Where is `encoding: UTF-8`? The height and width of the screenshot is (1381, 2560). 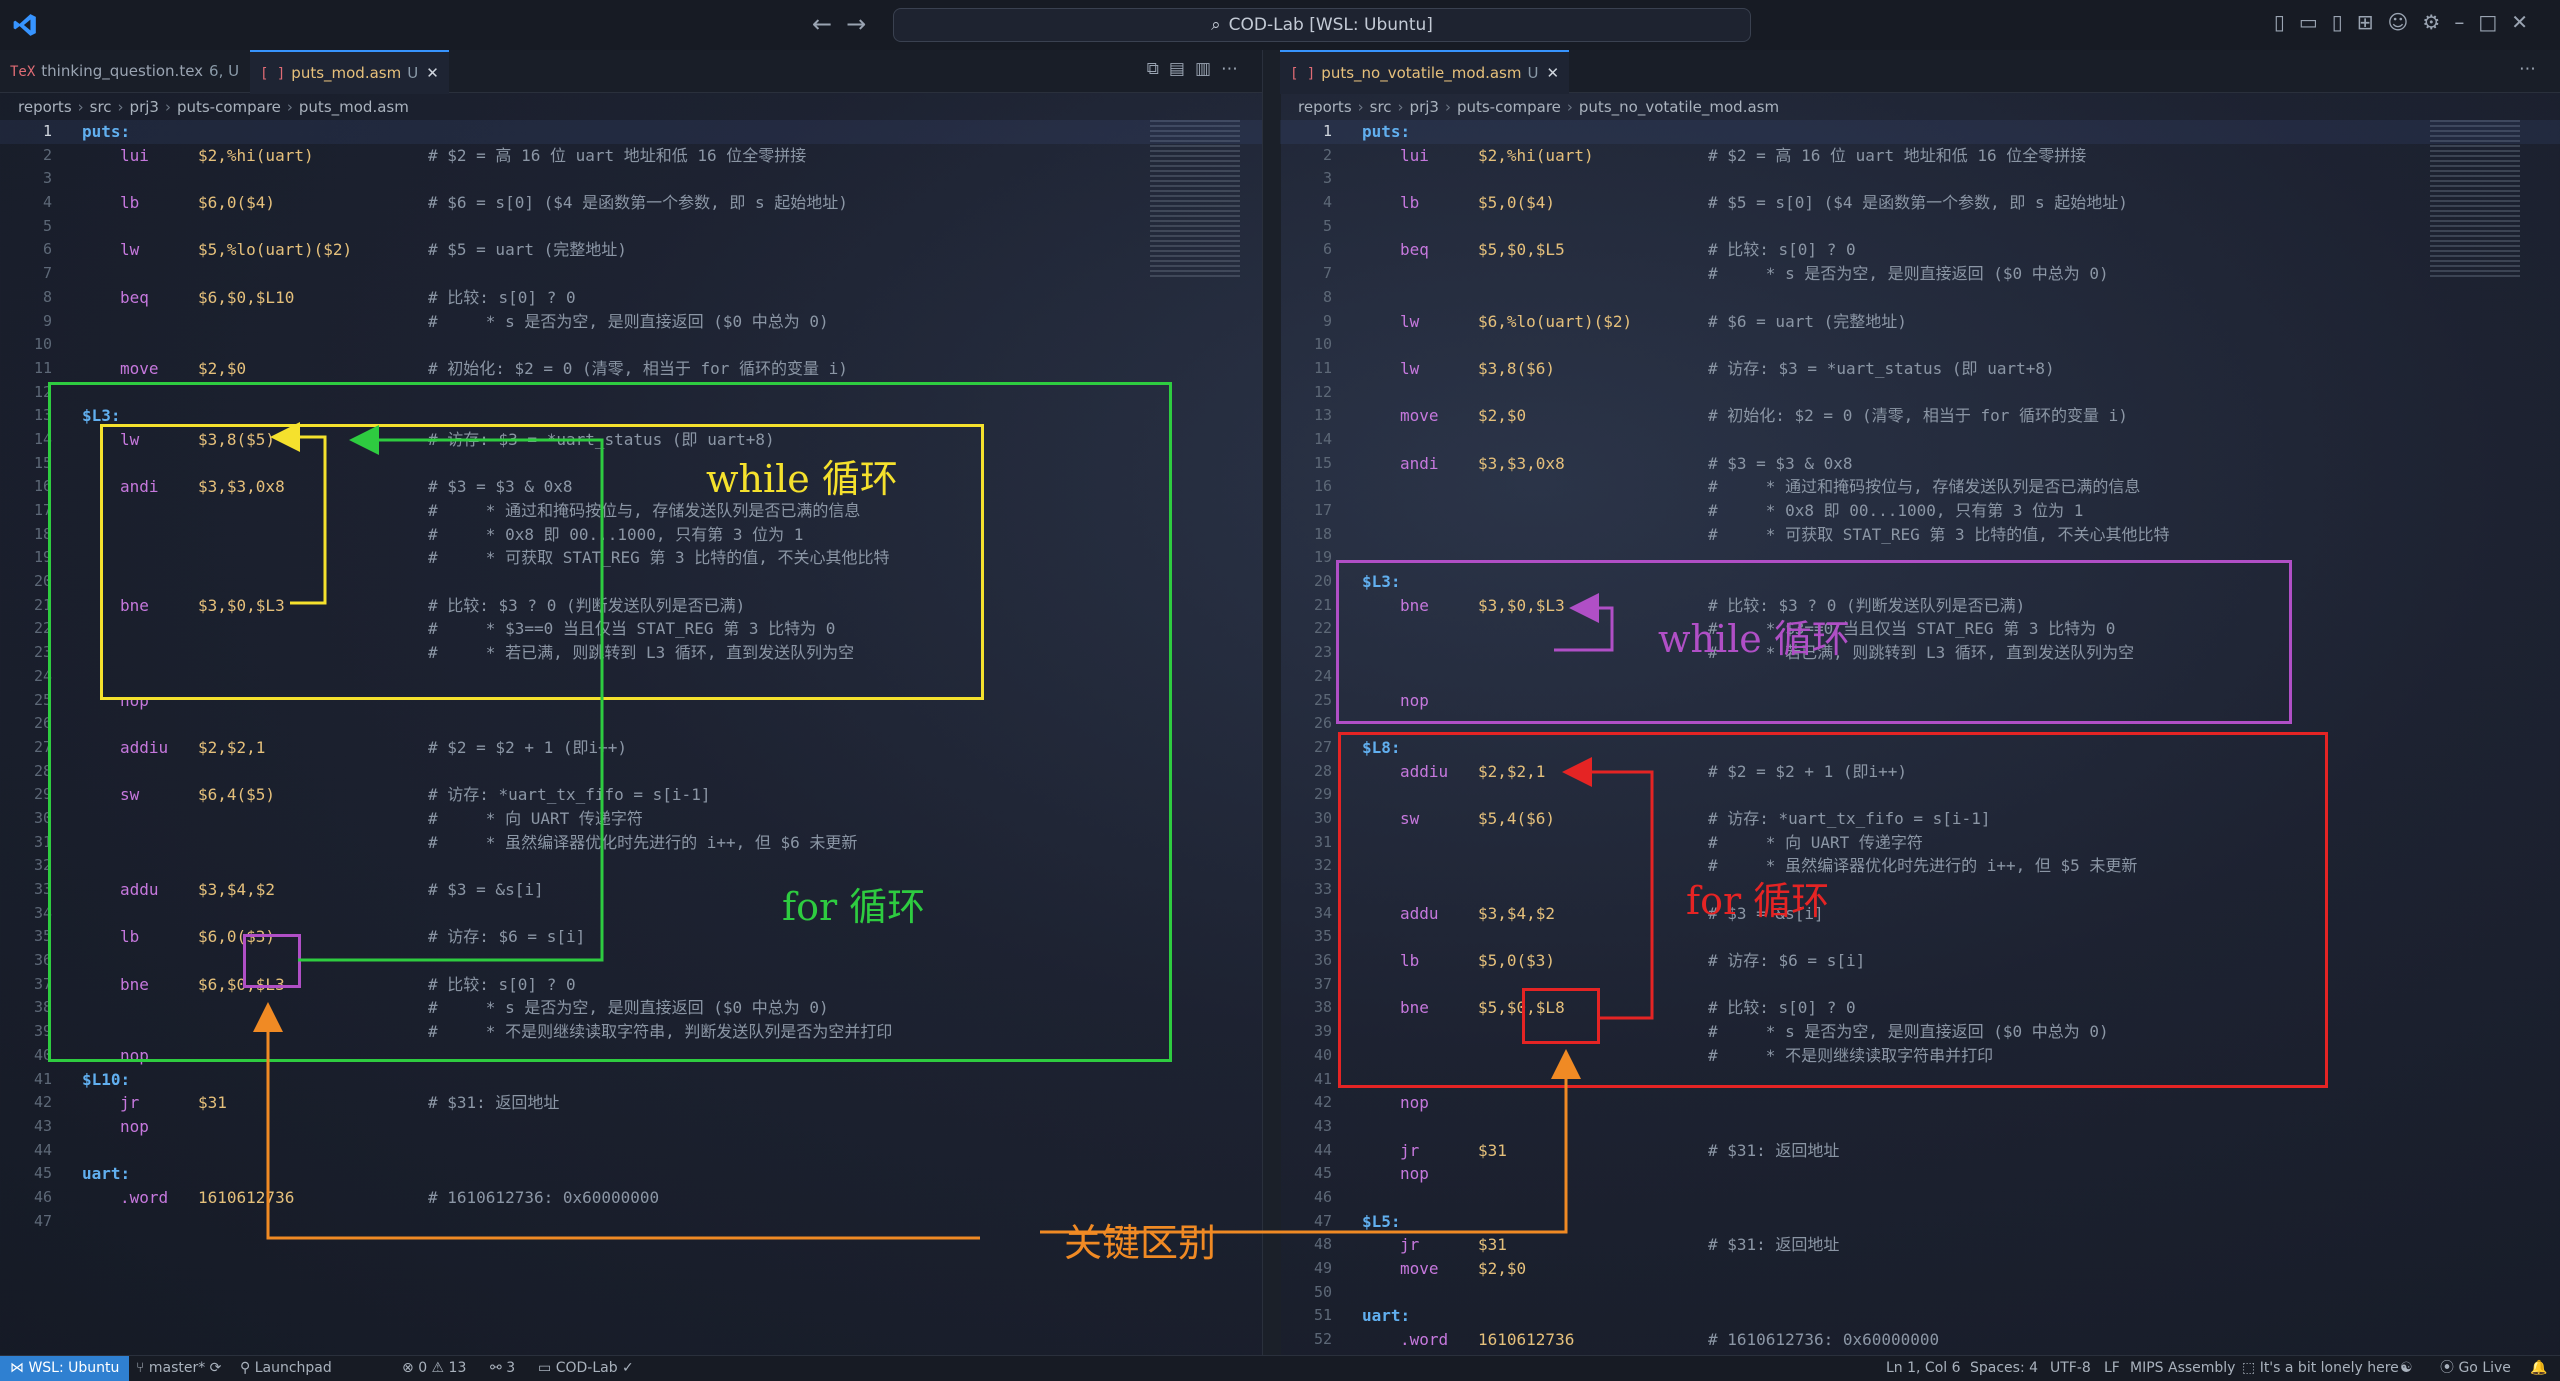 encoding: UTF-8 is located at coordinates (2070, 1368).